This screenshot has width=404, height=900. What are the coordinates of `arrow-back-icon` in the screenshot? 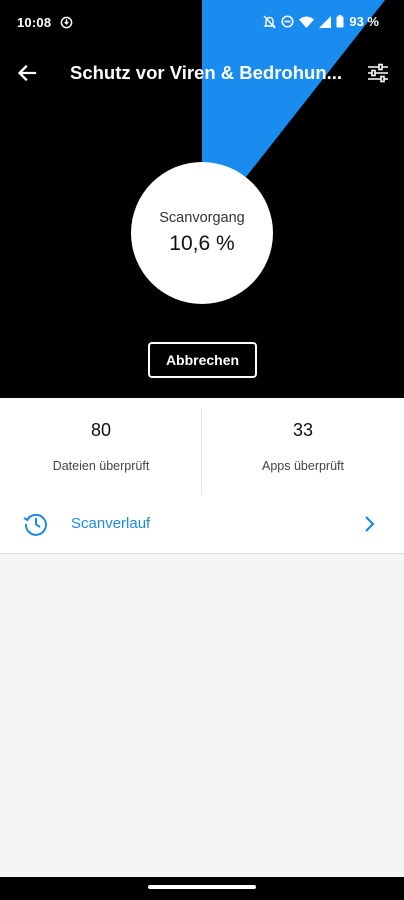 It's located at (27, 73).